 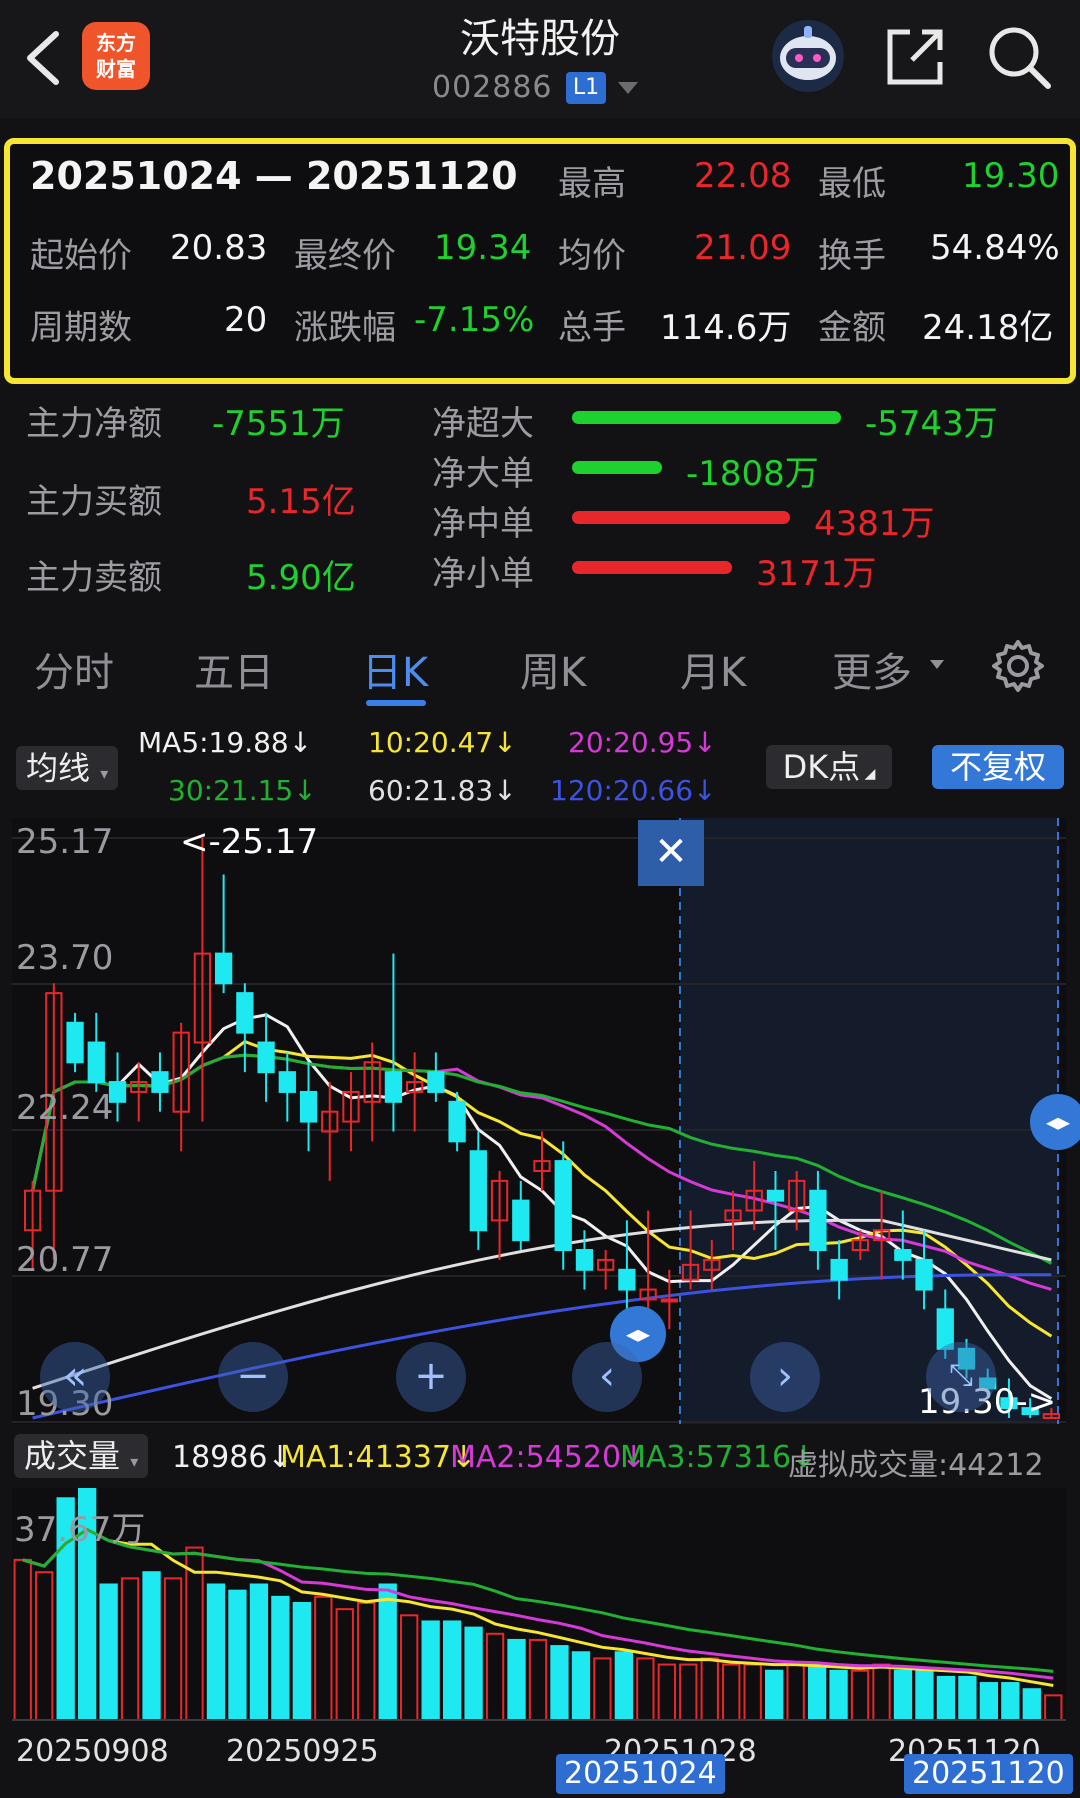 What do you see at coordinates (274, 176) in the screenshot?
I see `period-range: 20251024 — 20251120` at bounding box center [274, 176].